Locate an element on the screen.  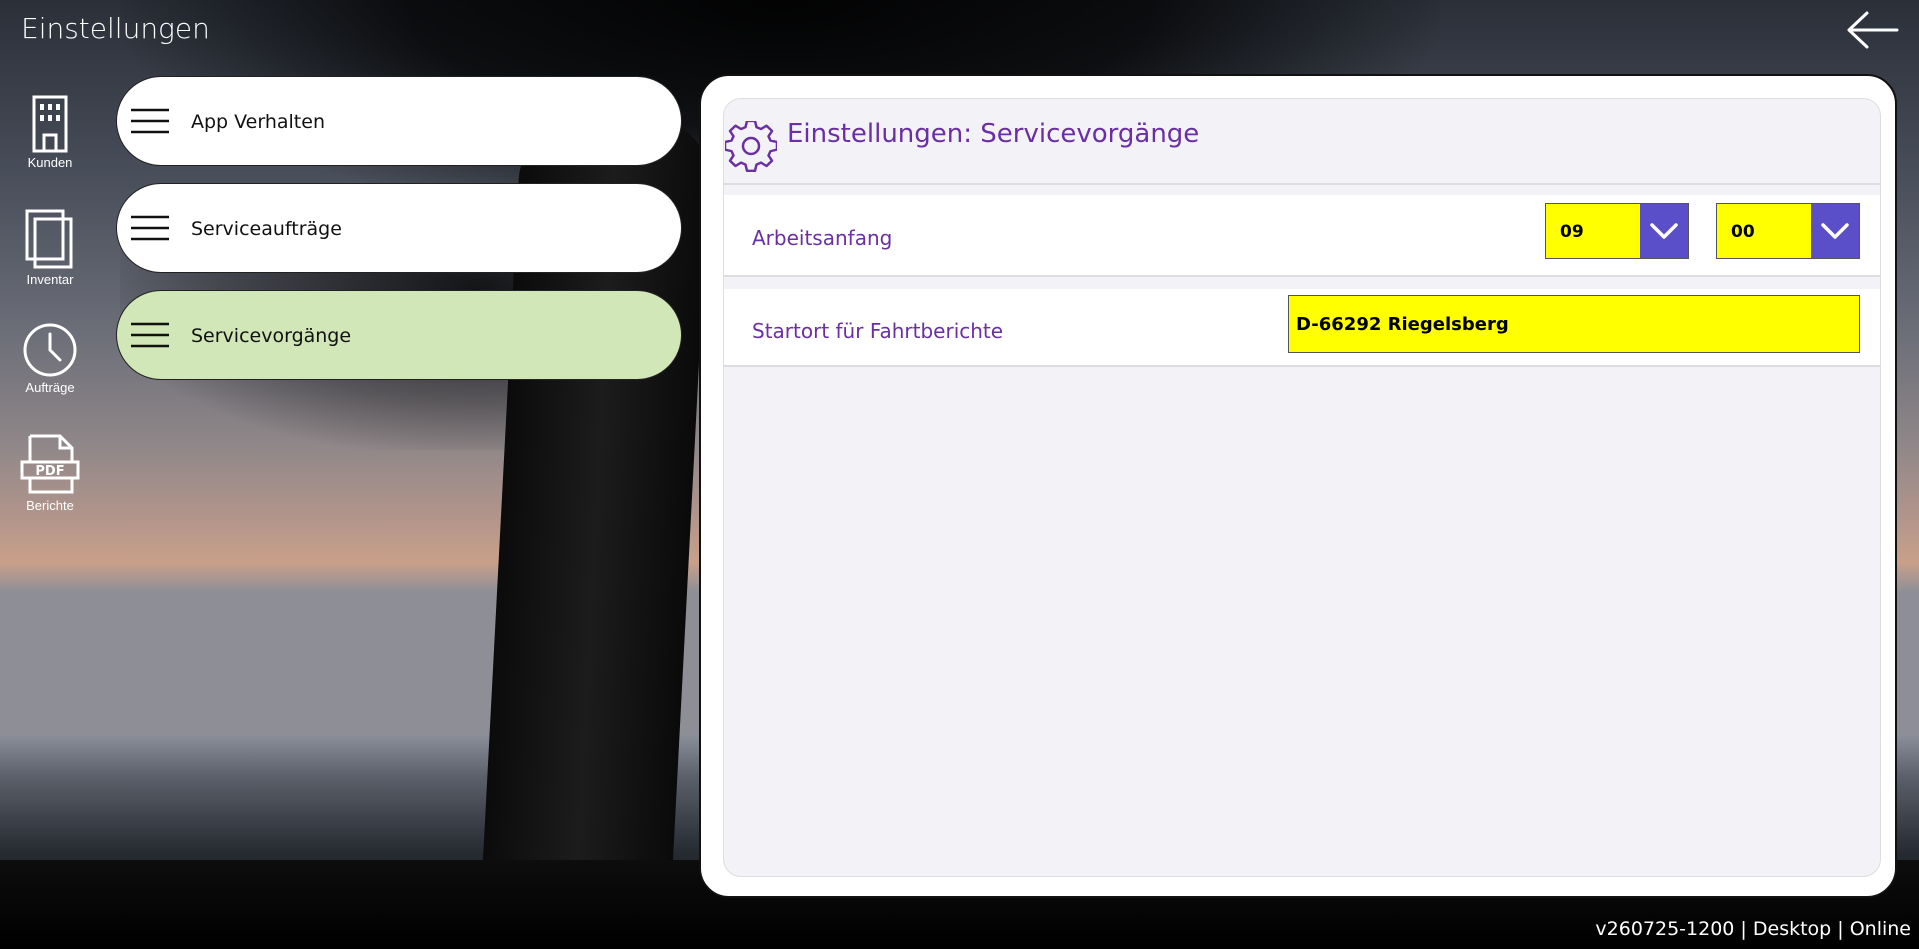
rail-item-berichte: PDF Berichte is located at coordinates (50, 472).